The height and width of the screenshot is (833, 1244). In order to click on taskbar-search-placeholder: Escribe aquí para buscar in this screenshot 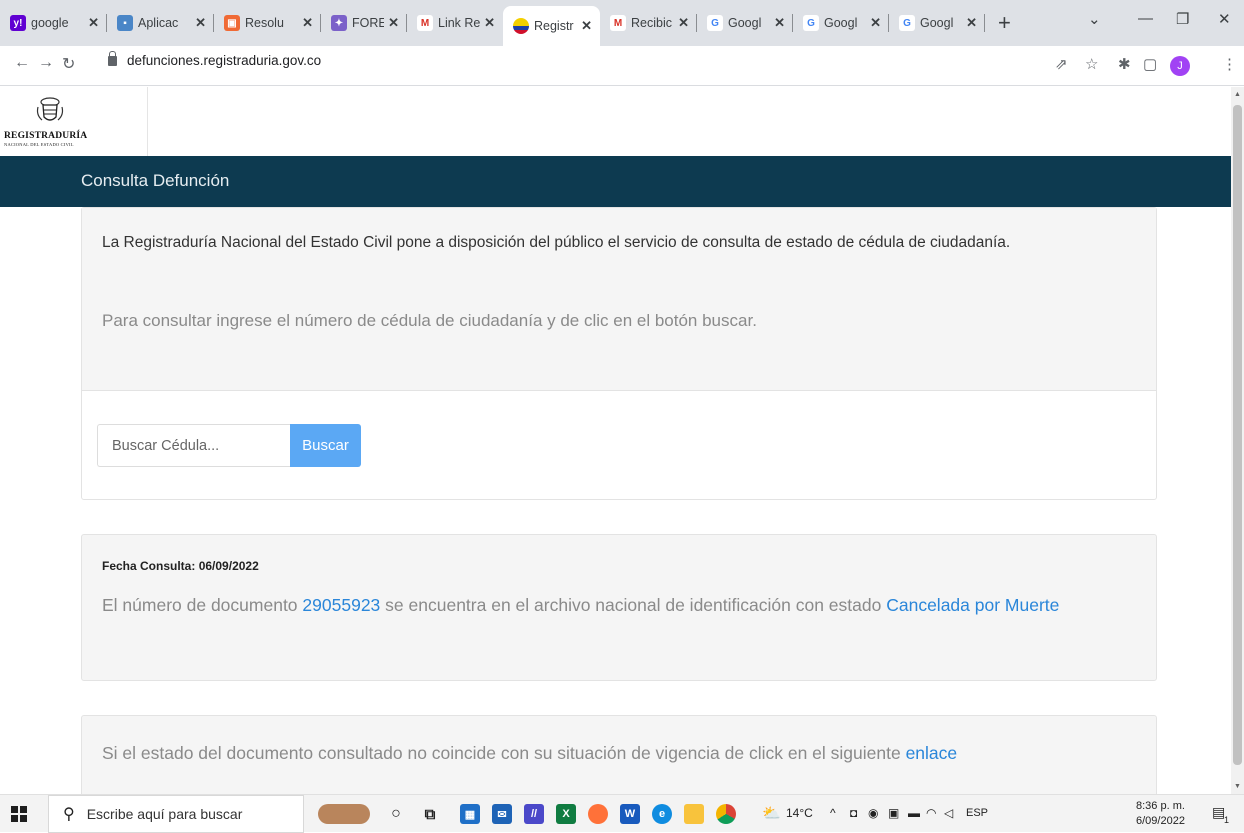, I will do `click(164, 814)`.